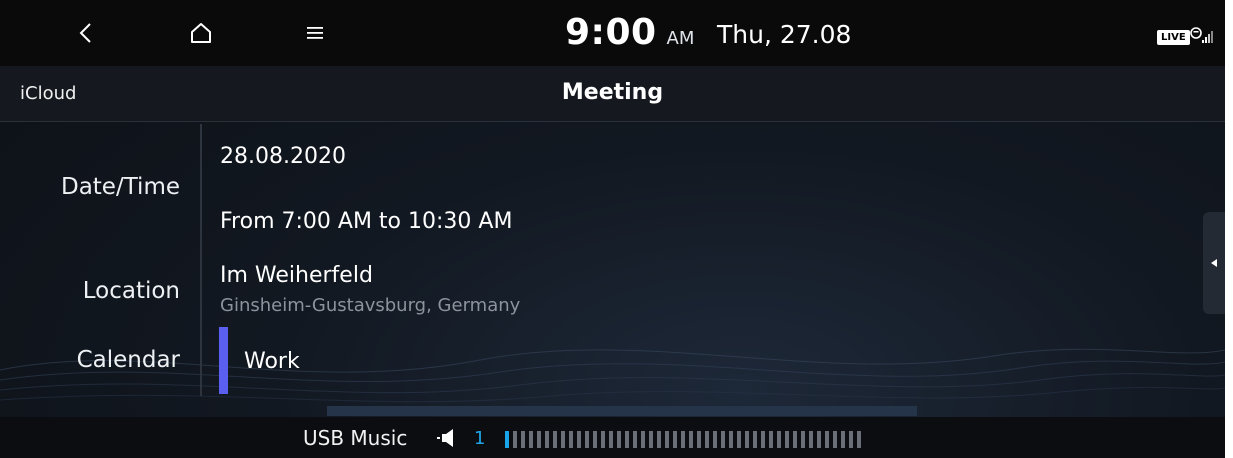 The image size is (1233, 458). Describe the element at coordinates (131, 291) in the screenshot. I see `location-label: Location` at that location.